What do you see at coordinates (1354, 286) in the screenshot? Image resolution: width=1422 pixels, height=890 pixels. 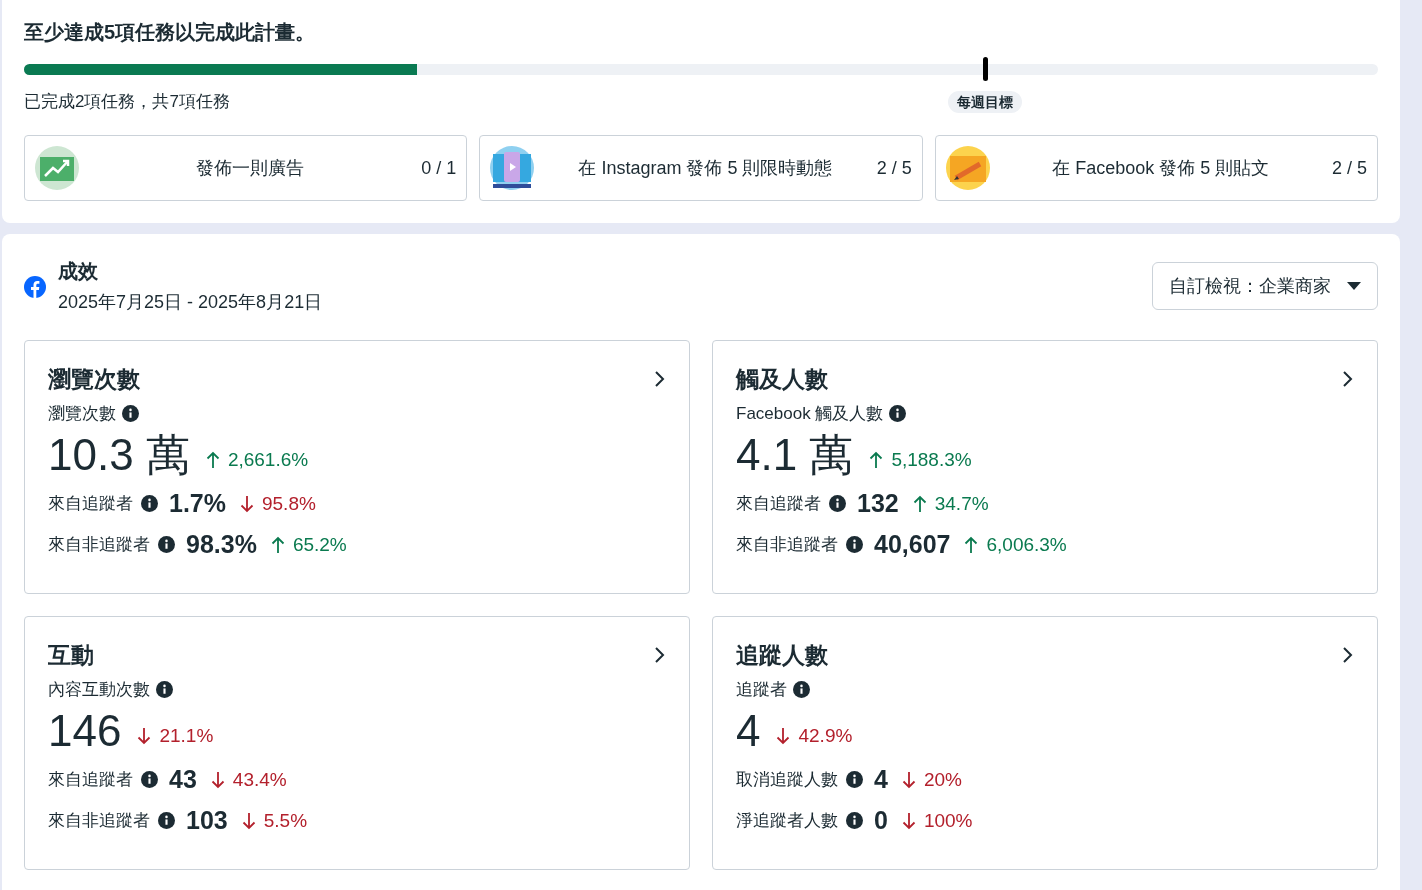 I see `caret-down-icon` at bounding box center [1354, 286].